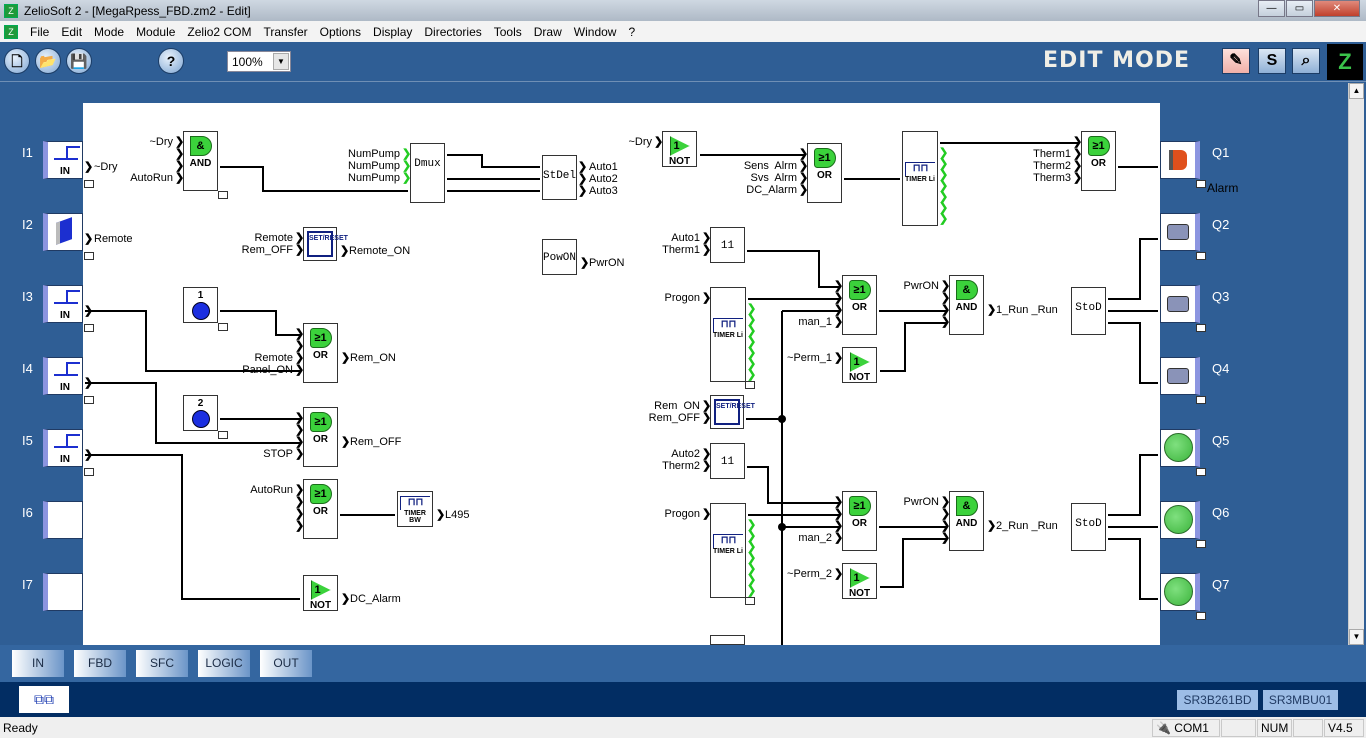  What do you see at coordinates (1186, 728) in the screenshot?
I see `com-port-pane: 🔌 COM1` at bounding box center [1186, 728].